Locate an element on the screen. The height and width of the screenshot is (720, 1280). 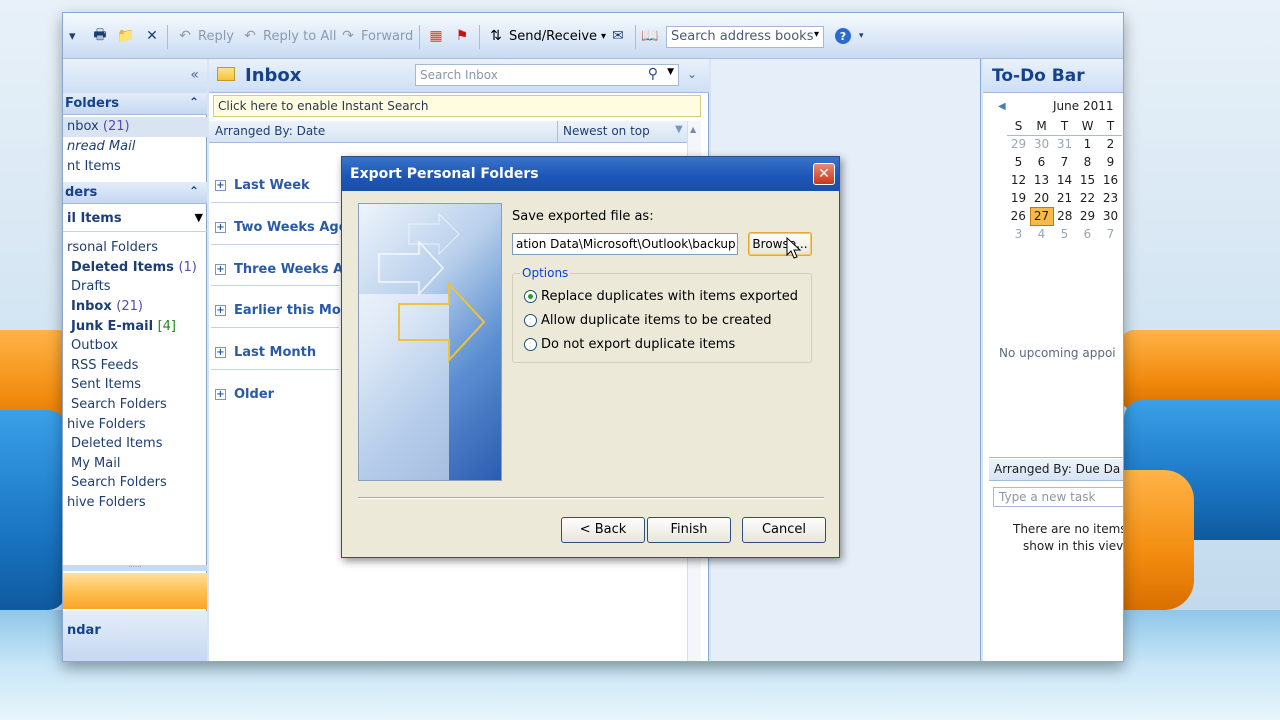
dropdown-arrow-icon: ▾ is located at coordinates (72, 36).